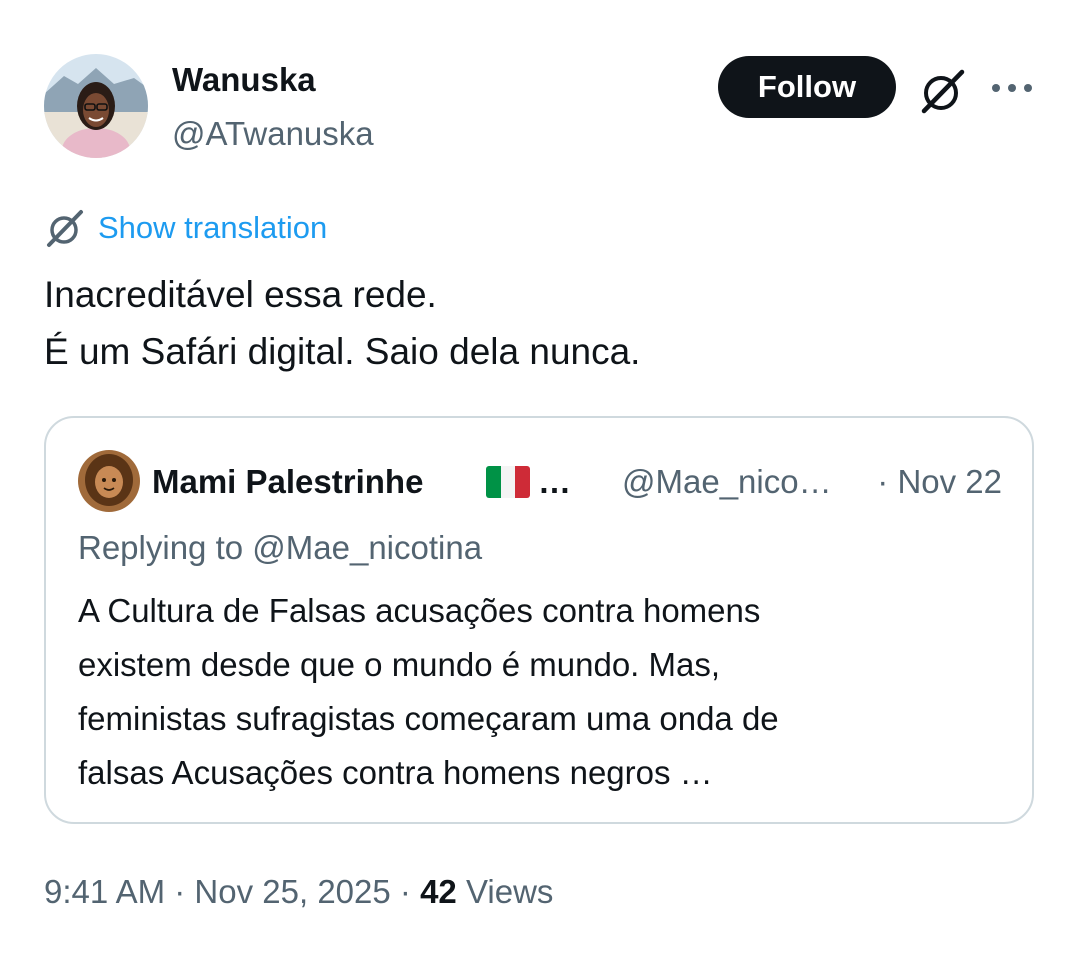 The height and width of the screenshot is (960, 1080). What do you see at coordinates (367, 547) in the screenshot?
I see `replying-handle: @Mae_nicotina` at bounding box center [367, 547].